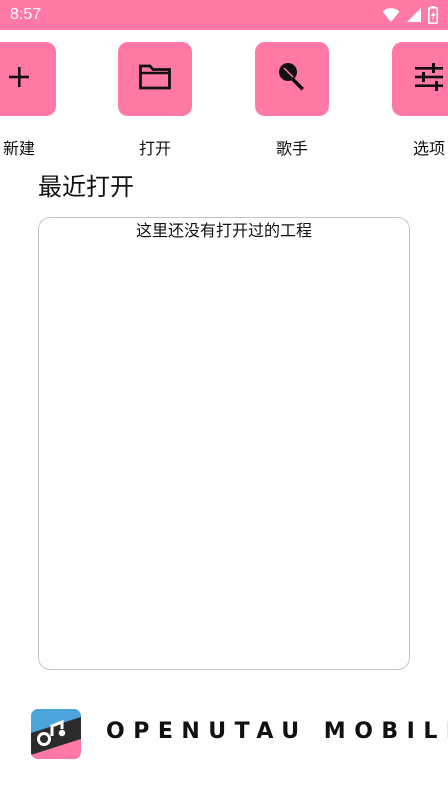 This screenshot has height=796, width=448. What do you see at coordinates (291, 148) in the screenshot?
I see `singers-label: 歌手` at bounding box center [291, 148].